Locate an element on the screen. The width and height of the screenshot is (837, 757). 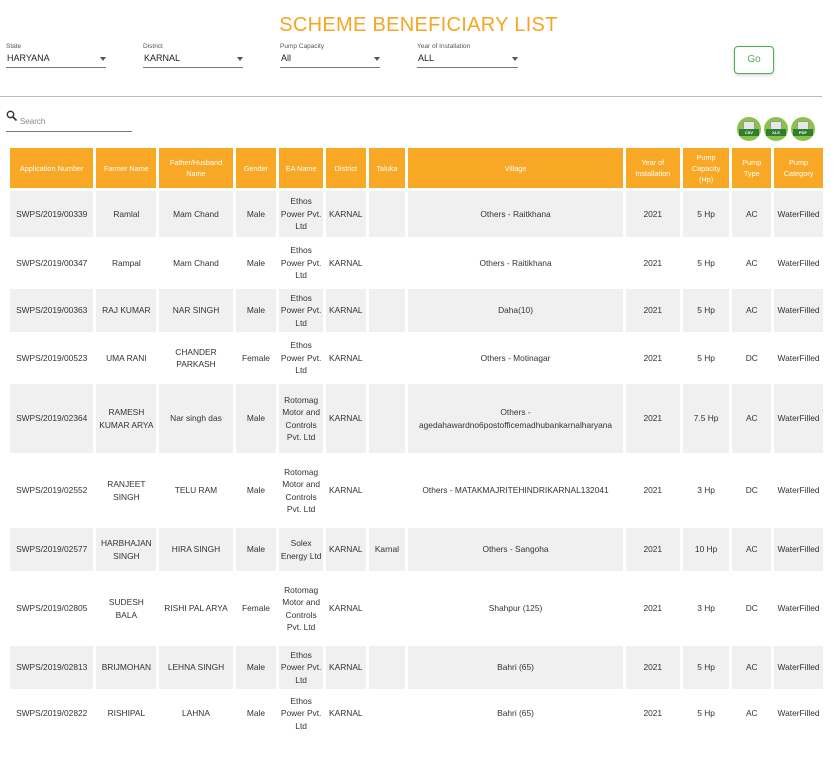
column-header-ea-name: EA Name is located at coordinates (301, 168).